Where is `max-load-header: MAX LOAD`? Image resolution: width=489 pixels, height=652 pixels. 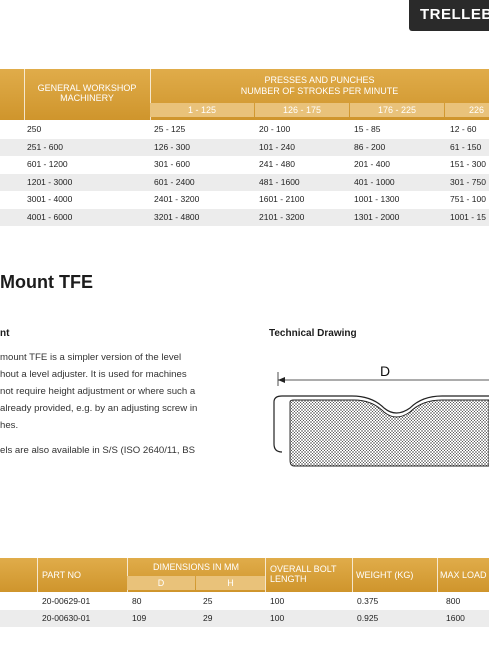 max-load-header: MAX LOAD is located at coordinates (463, 575).